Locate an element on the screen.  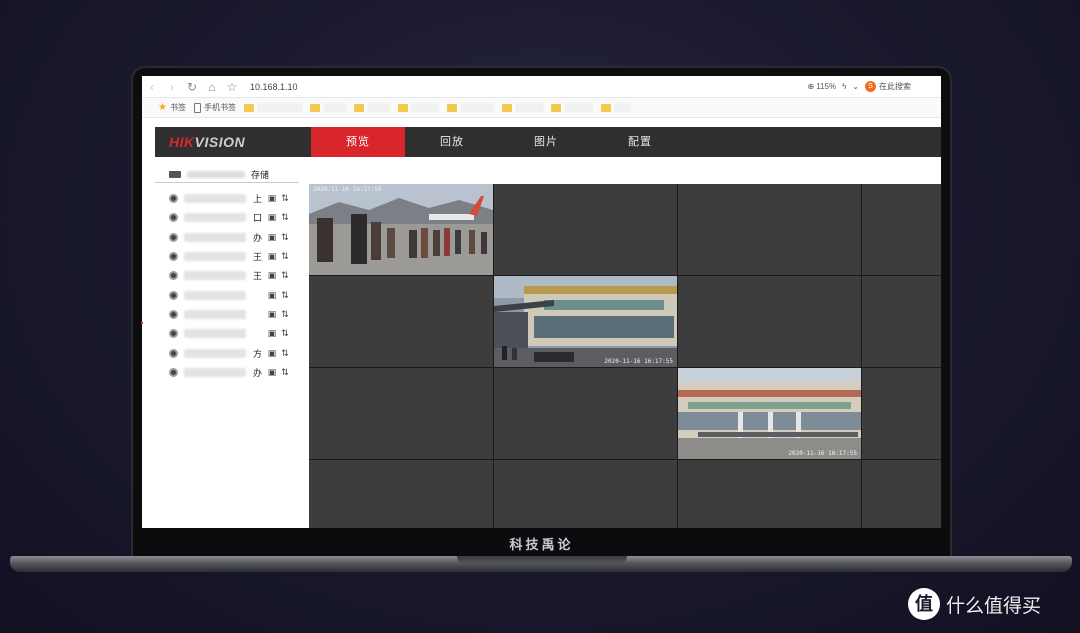
address-bar: 10.168.1.10 is located at coordinates (274, 87).